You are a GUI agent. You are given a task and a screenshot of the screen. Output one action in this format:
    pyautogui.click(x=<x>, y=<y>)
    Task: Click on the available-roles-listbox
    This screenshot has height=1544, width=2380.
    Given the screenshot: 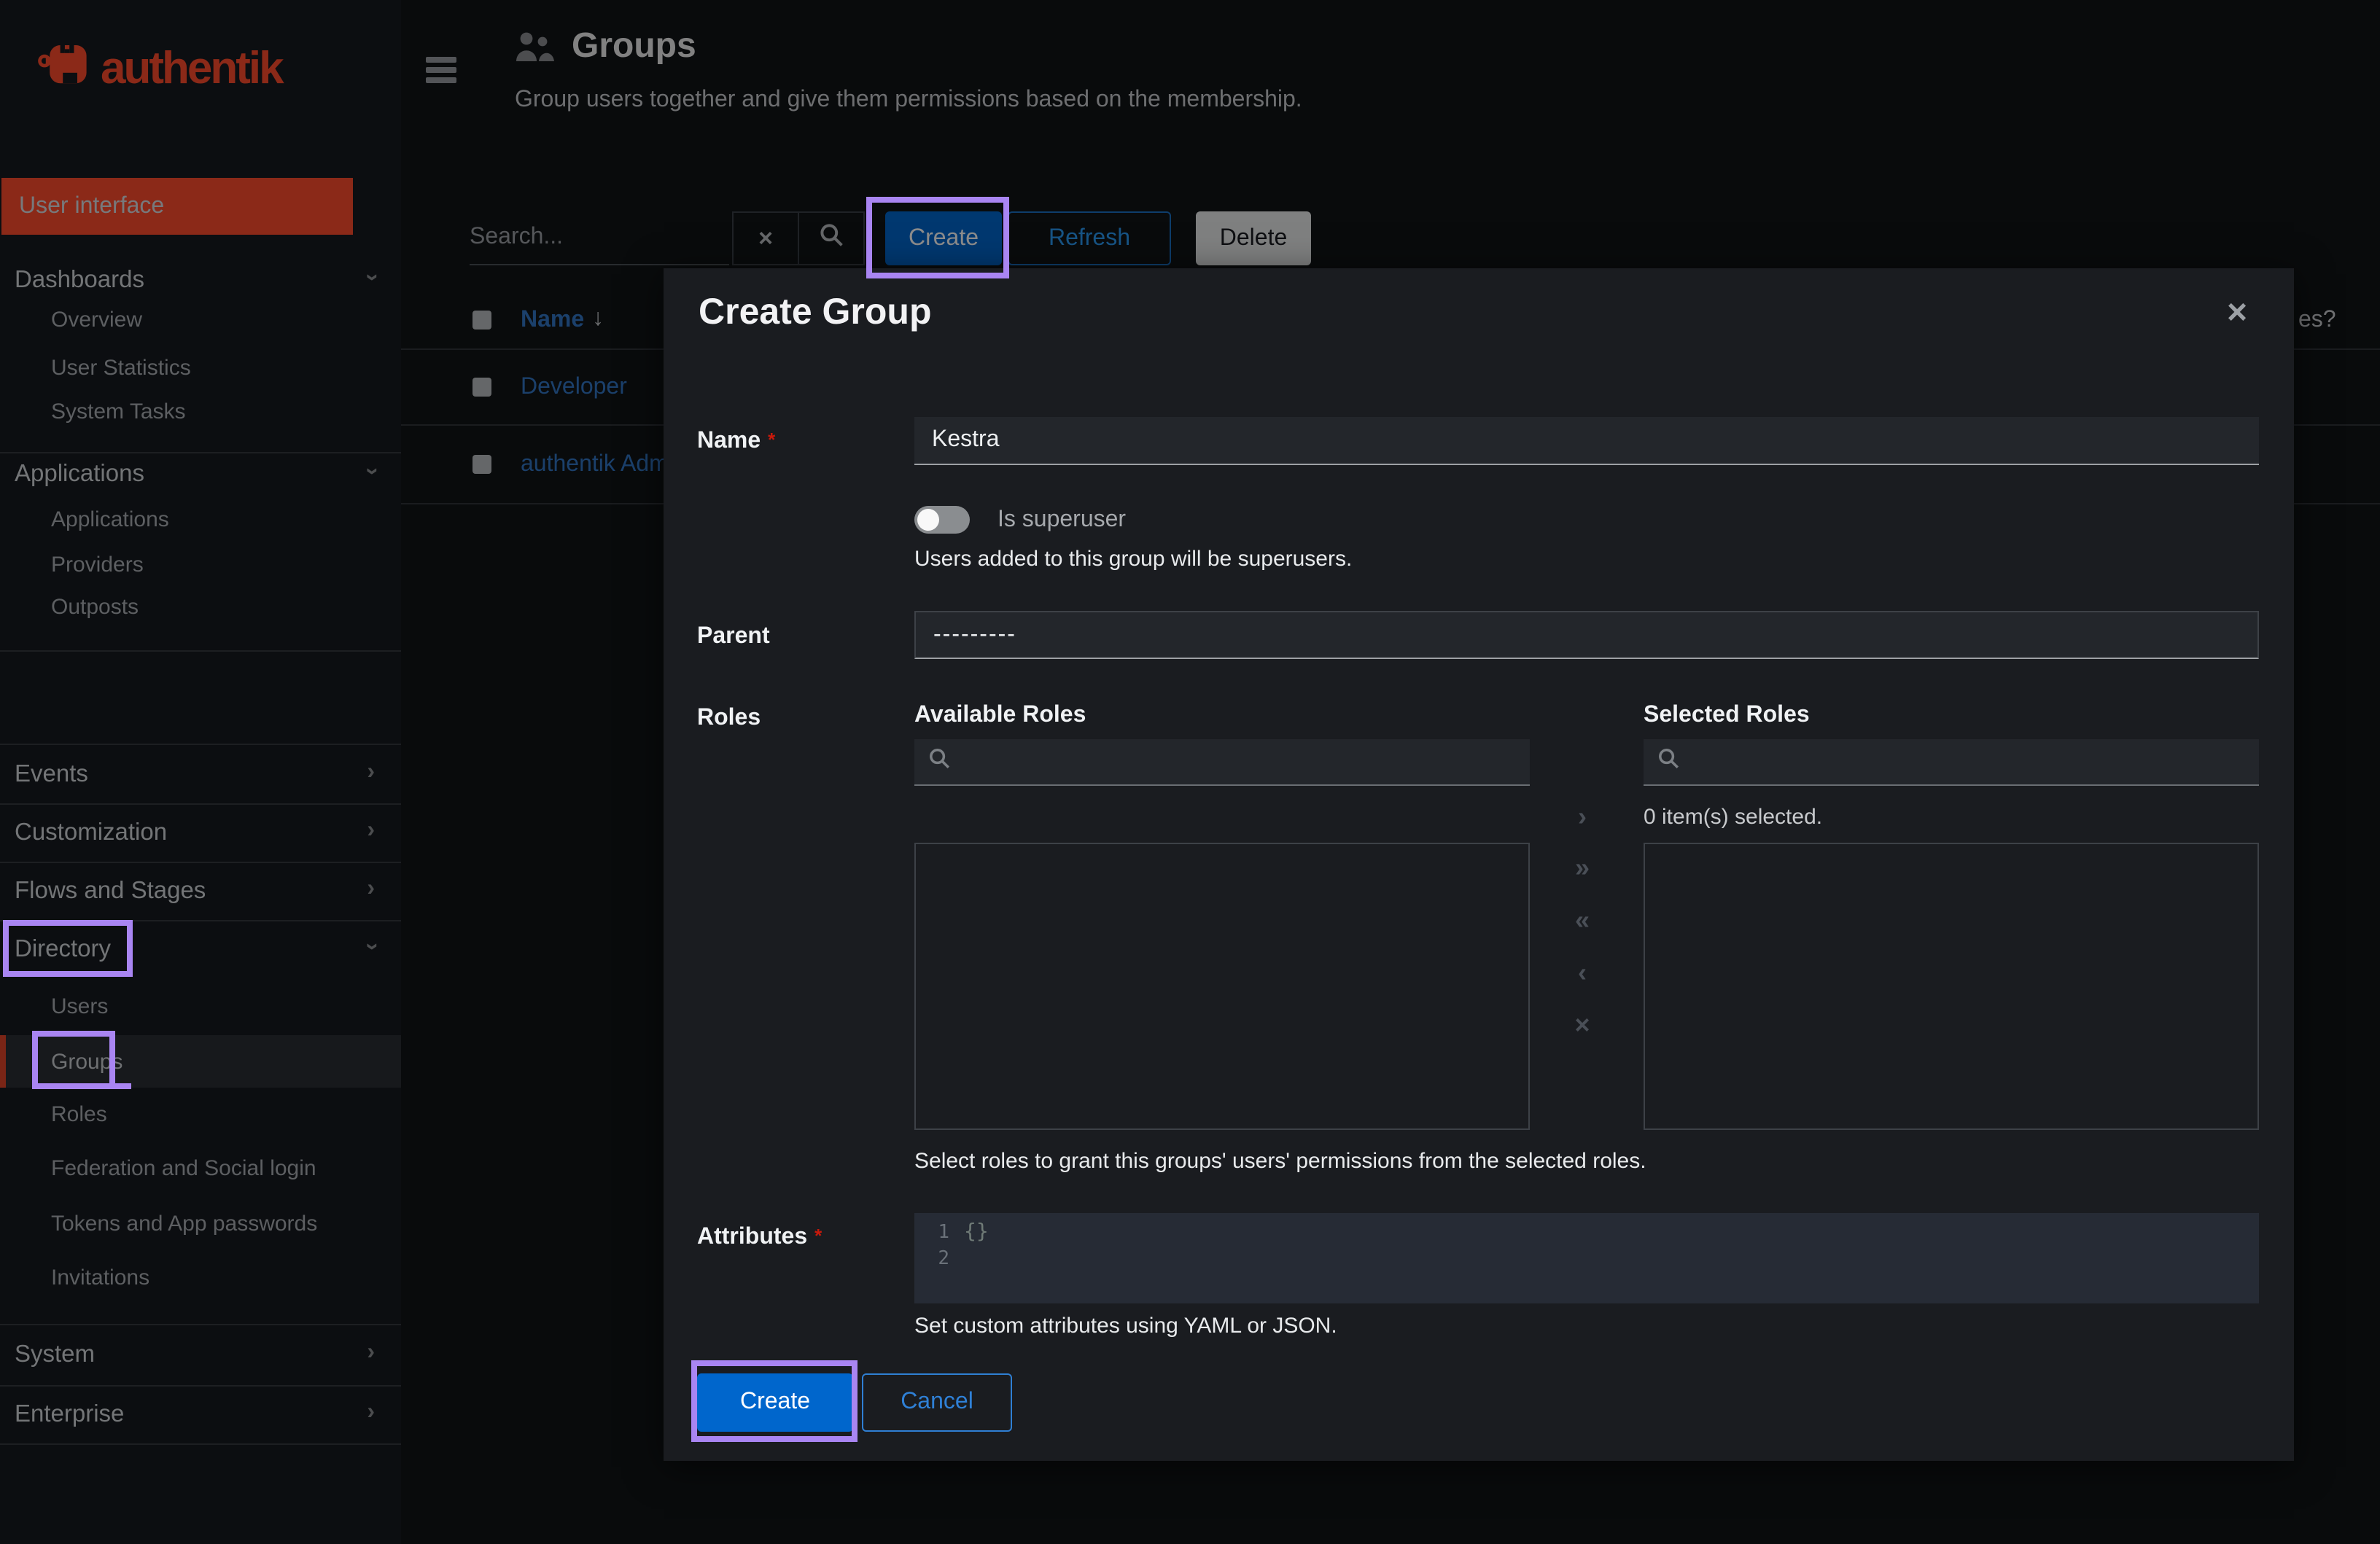 What is the action you would take?
    pyautogui.click(x=1222, y=986)
    